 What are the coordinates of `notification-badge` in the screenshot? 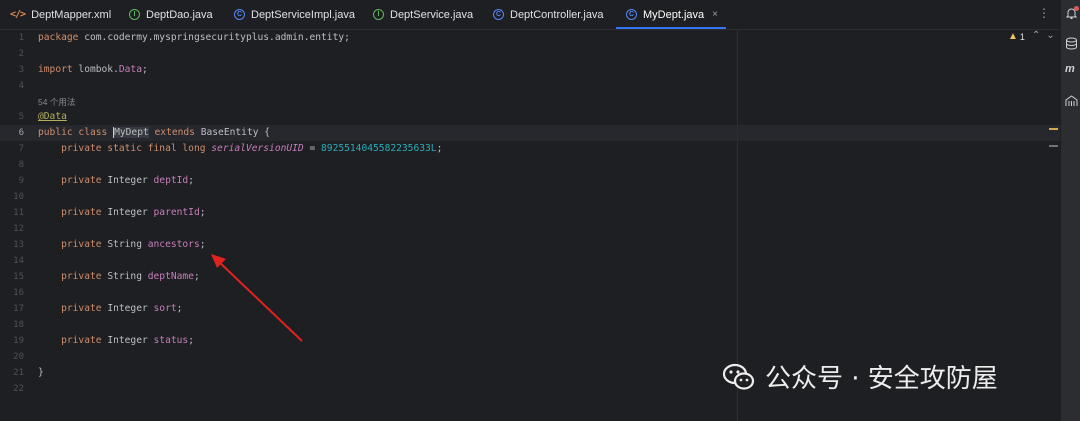 It's located at (1076, 8).